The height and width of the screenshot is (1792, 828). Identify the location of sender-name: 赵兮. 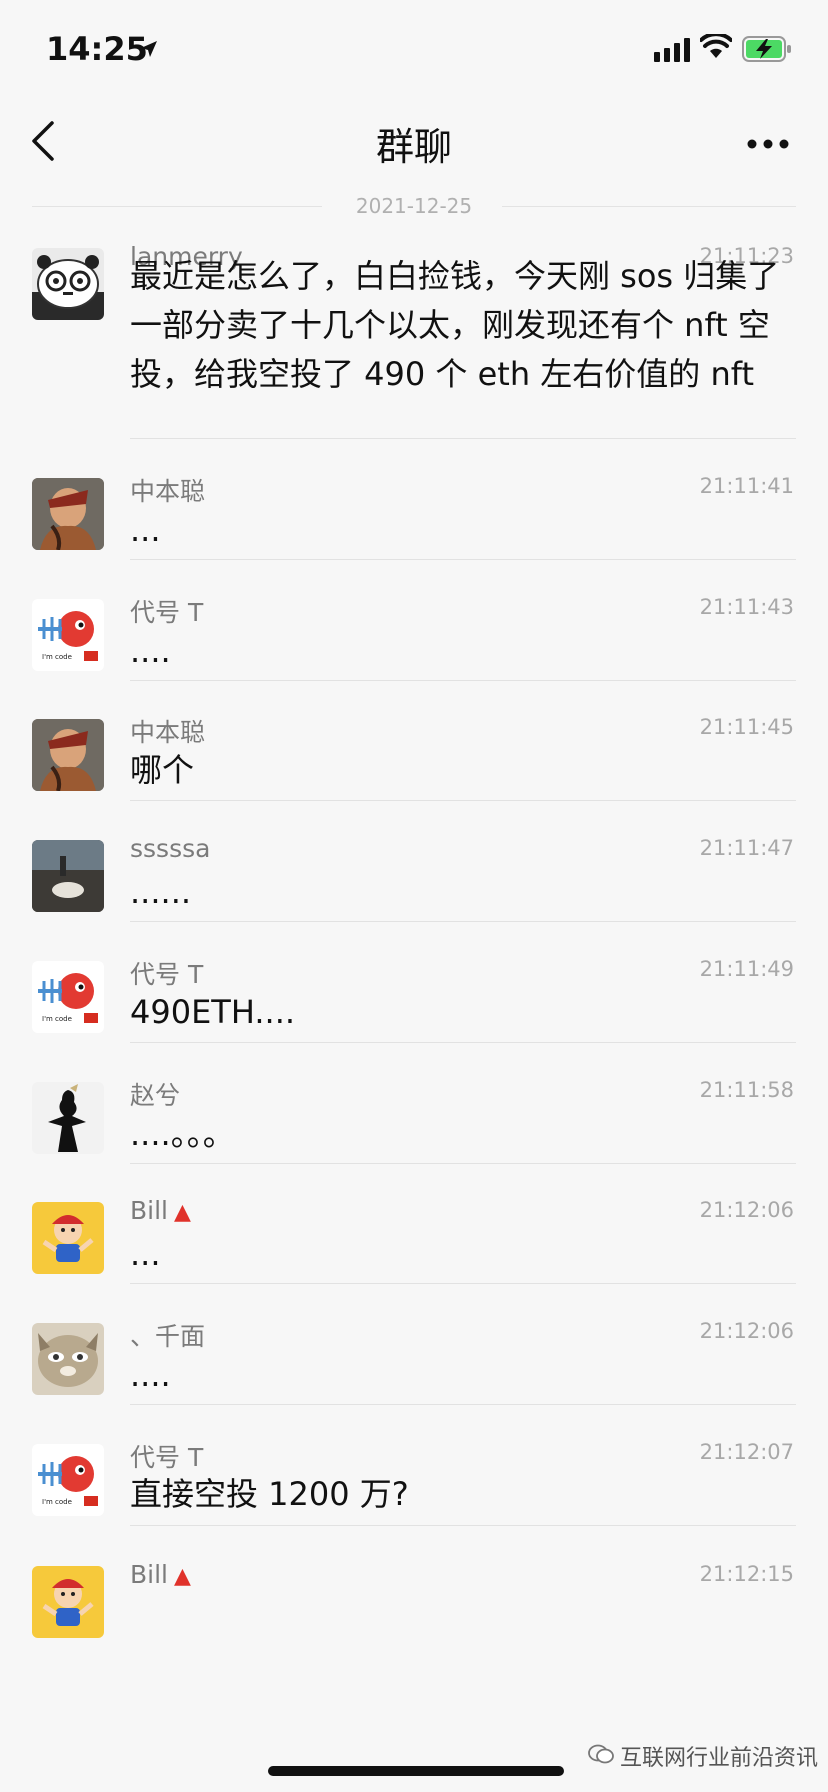
(155, 1094).